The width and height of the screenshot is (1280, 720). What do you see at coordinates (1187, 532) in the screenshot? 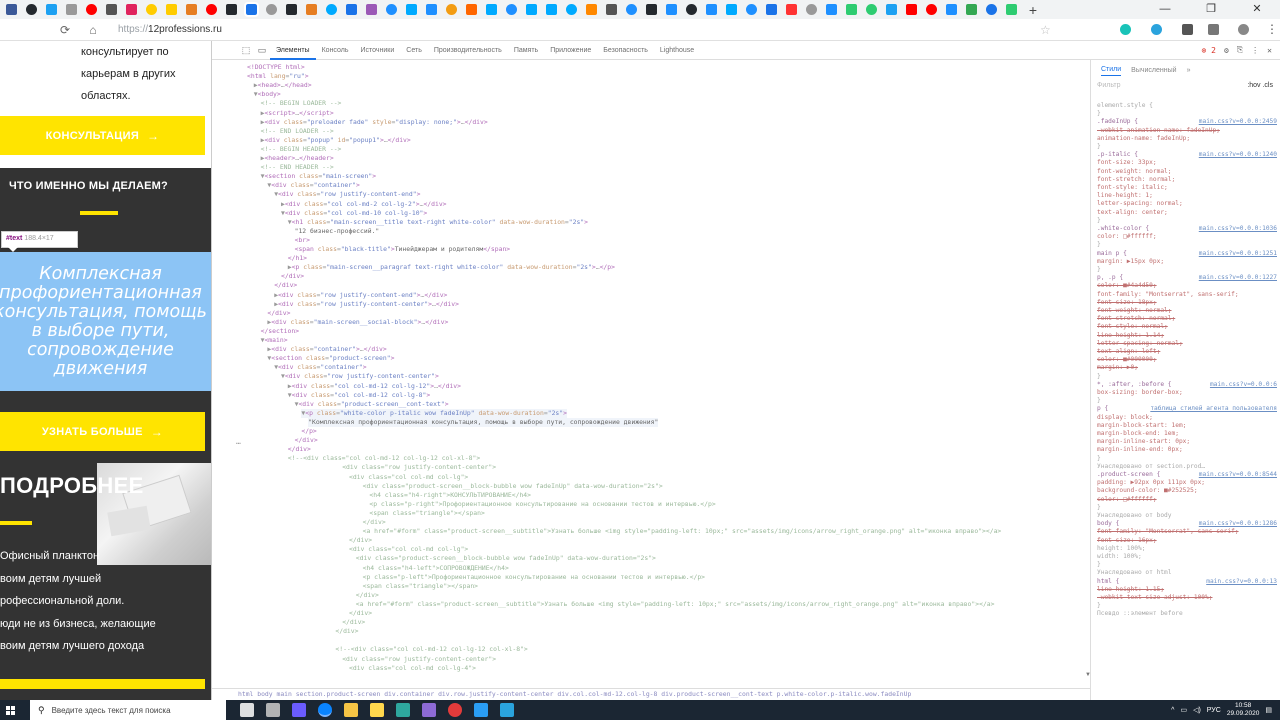
I see `style-rule-line: font-family: "Montserrat", sans-serif;` at bounding box center [1187, 532].